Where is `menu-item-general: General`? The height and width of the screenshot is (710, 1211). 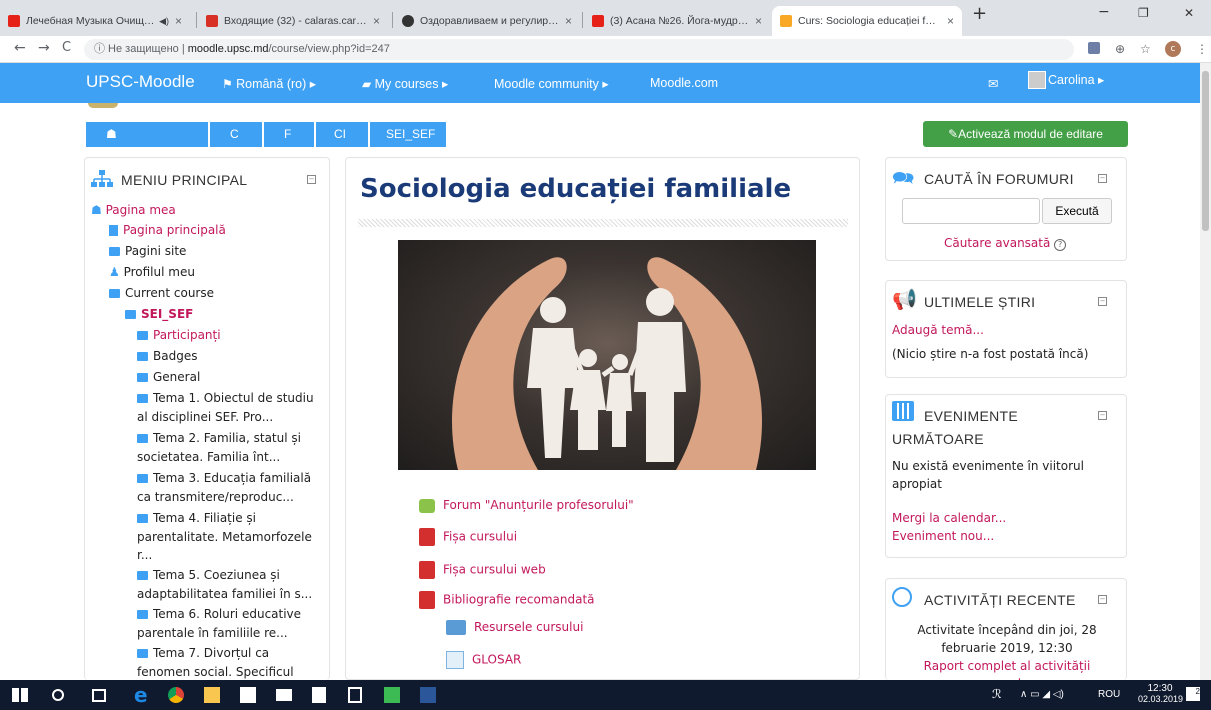 menu-item-general: General is located at coordinates (168, 377).